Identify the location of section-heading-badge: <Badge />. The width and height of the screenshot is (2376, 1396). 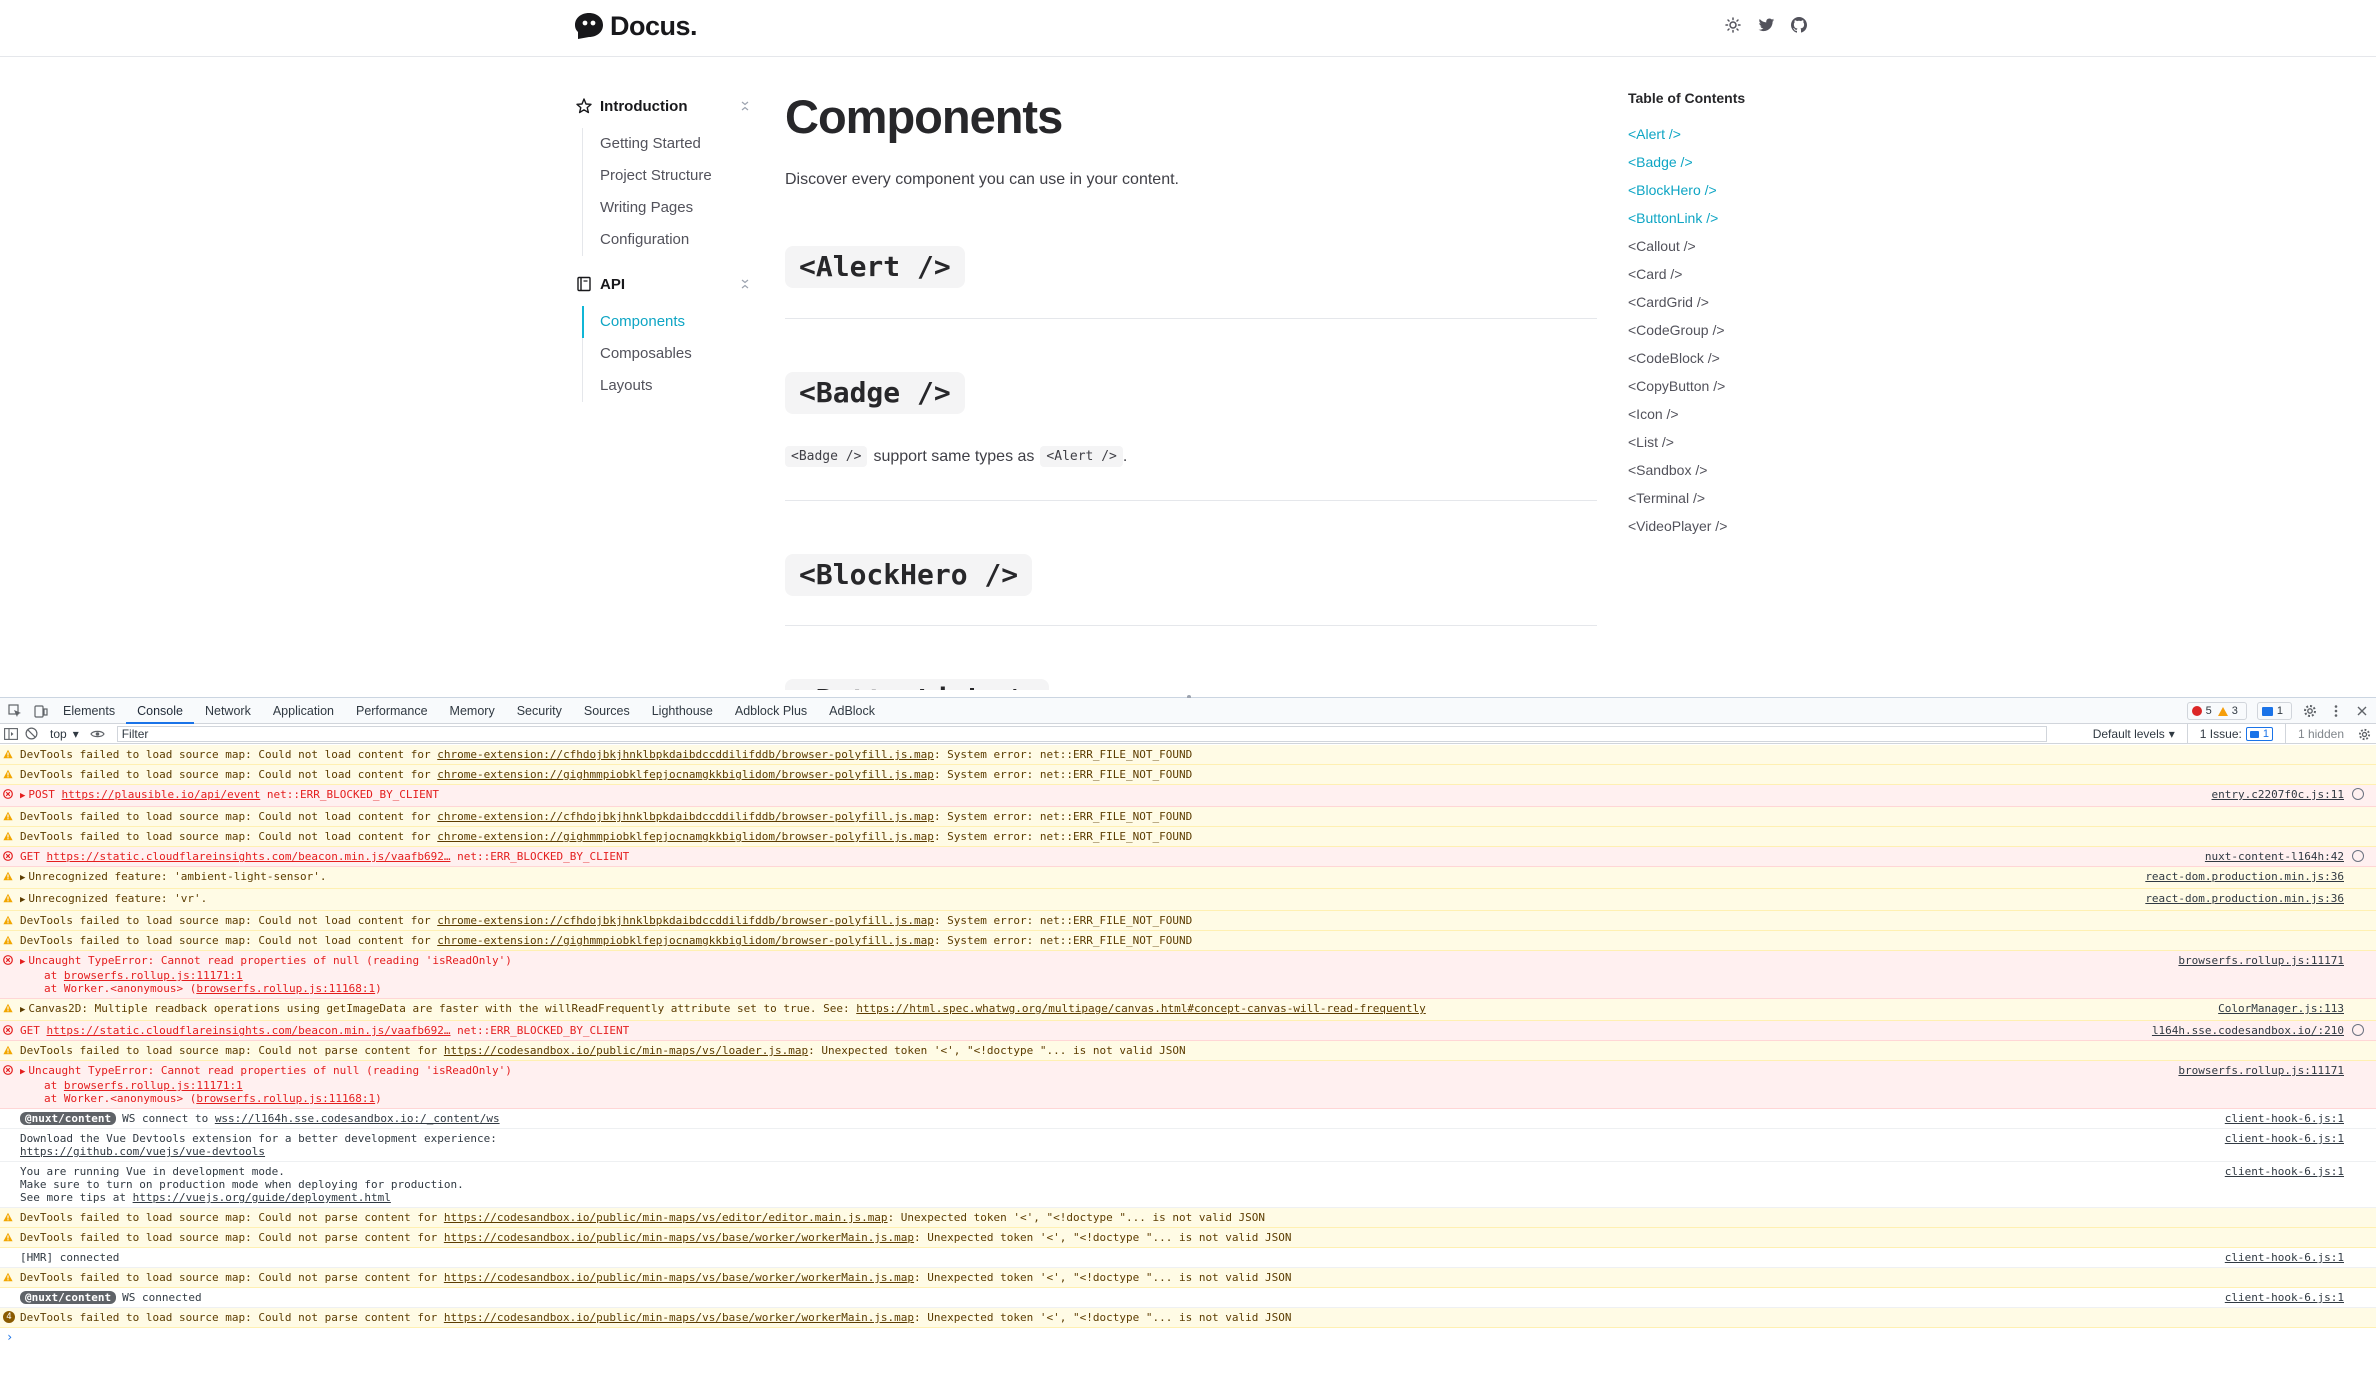
(875, 393).